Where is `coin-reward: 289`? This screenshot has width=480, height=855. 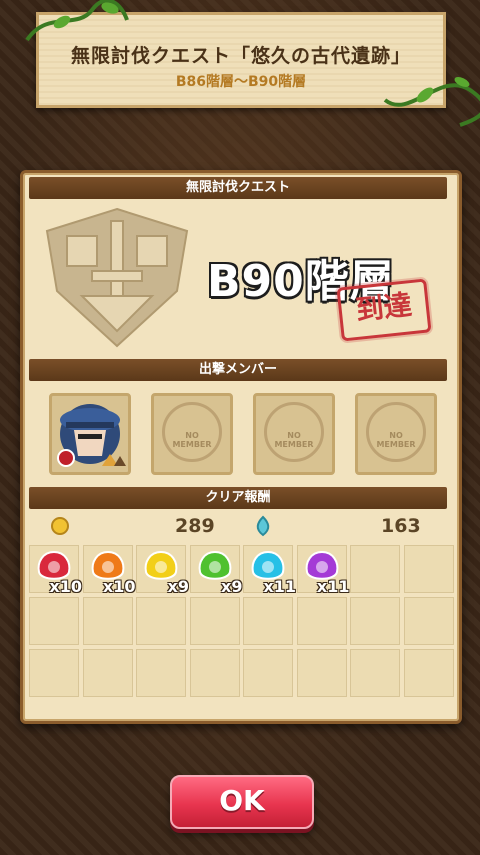
coin-reward: 289 is located at coordinates (195, 526).